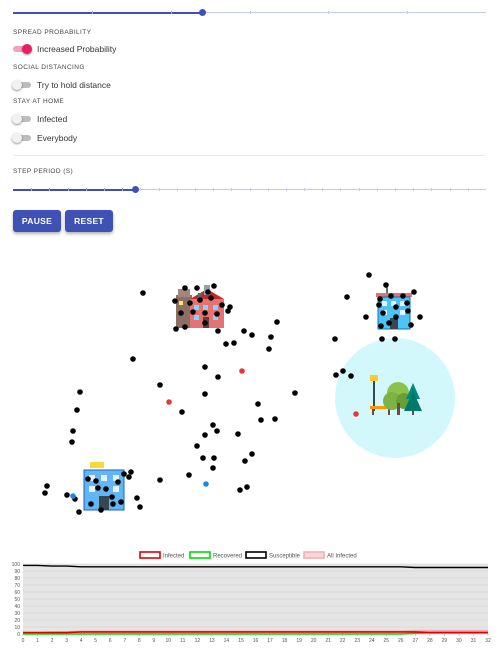 Image resolution: width=504 pixels, height=663 pixels. Describe the element at coordinates (21, 119) in the screenshot. I see `stay-home-infected-toggle` at that location.